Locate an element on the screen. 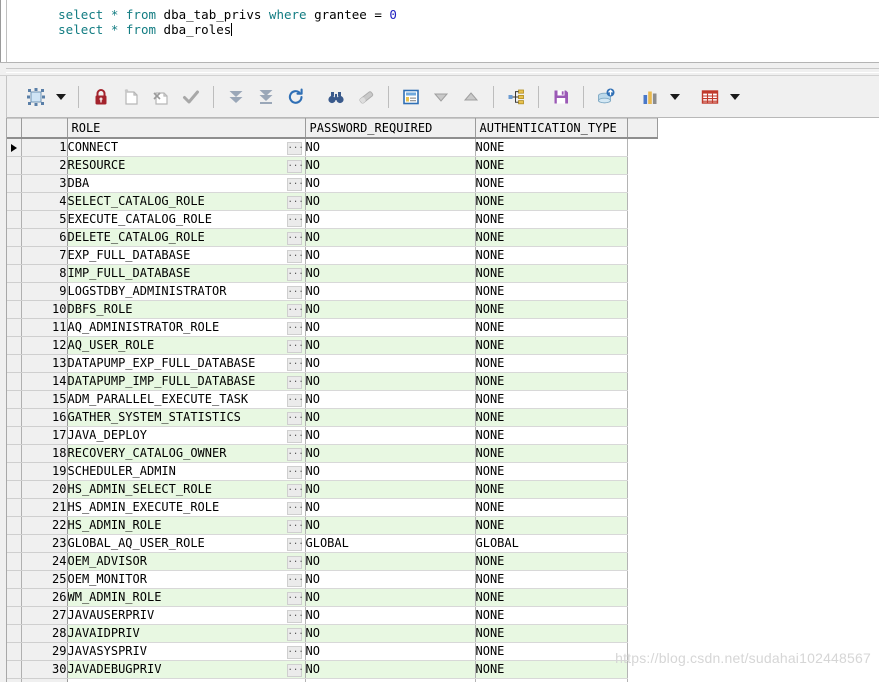 The image size is (879, 682). table-row: 16 GATHER_SYSTEM_STATISTICS... NO NONE is located at coordinates (332, 417).